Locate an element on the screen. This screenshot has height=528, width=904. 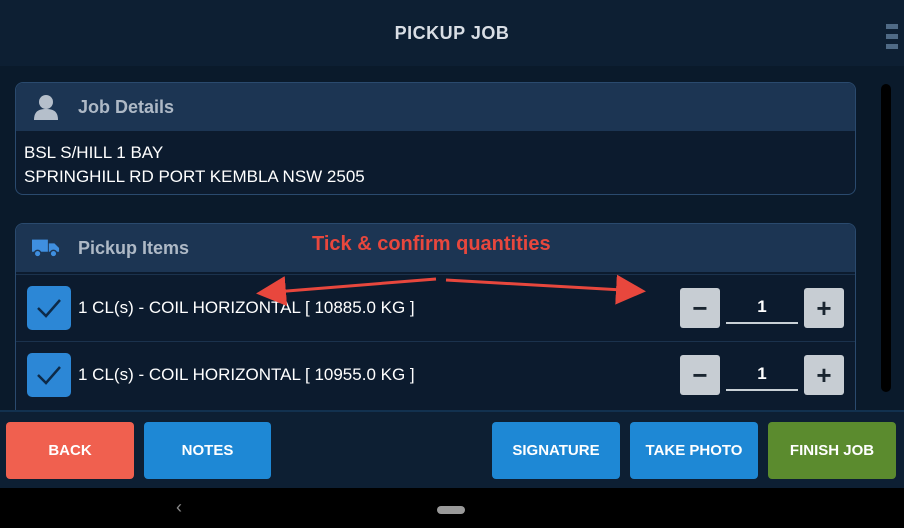
page-title: PICKUP JOB is located at coordinates (452, 32).